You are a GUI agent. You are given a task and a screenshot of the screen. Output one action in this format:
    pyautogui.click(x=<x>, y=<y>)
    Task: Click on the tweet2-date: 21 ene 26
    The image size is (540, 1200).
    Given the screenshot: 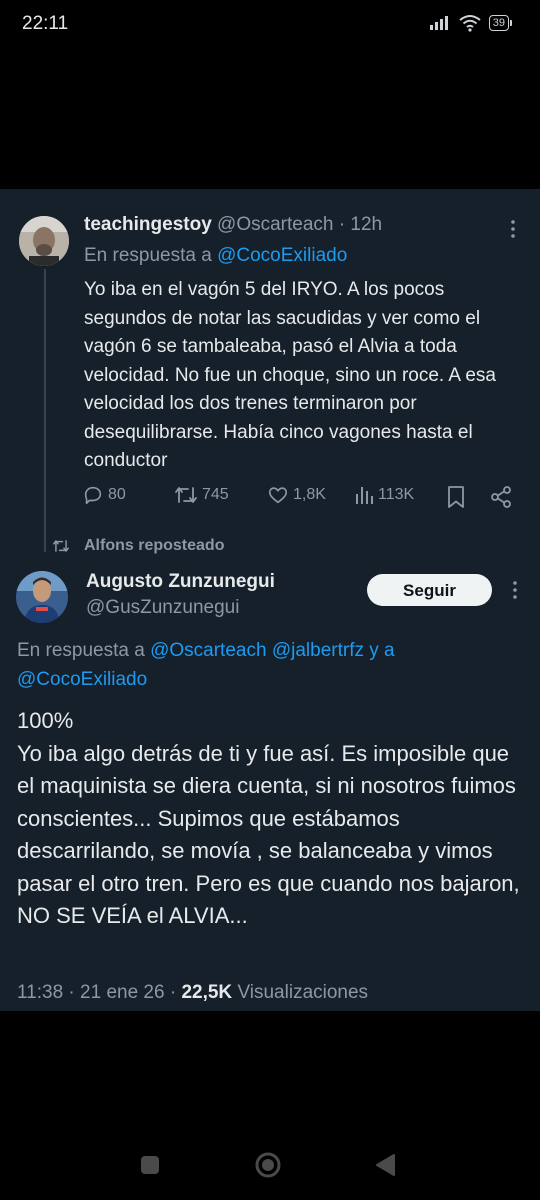 What is the action you would take?
    pyautogui.click(x=122, y=992)
    